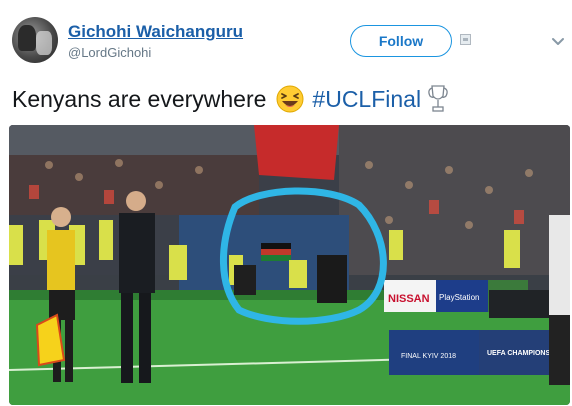  Describe the element at coordinates (290, 99) in the screenshot. I see `laughing-face-icon` at that location.